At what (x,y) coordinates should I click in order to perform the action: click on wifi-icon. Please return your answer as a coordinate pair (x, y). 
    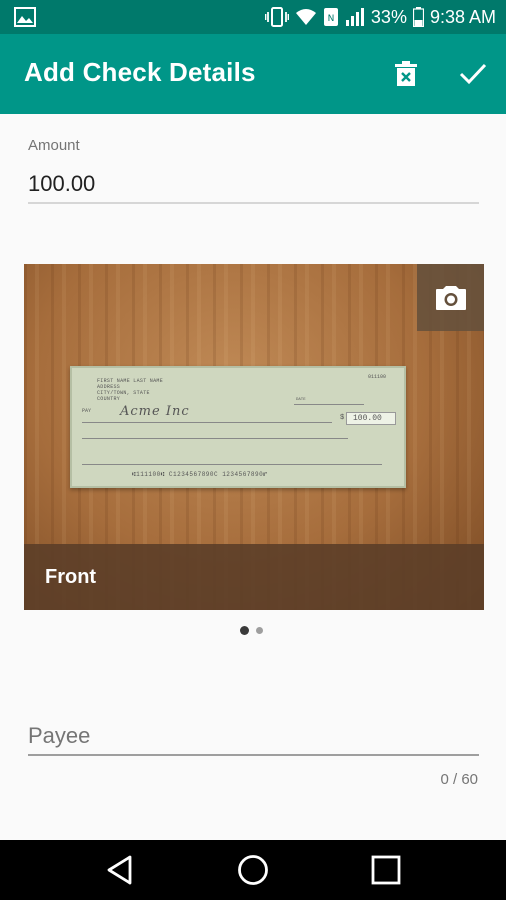
    Looking at the image, I should click on (305, 17).